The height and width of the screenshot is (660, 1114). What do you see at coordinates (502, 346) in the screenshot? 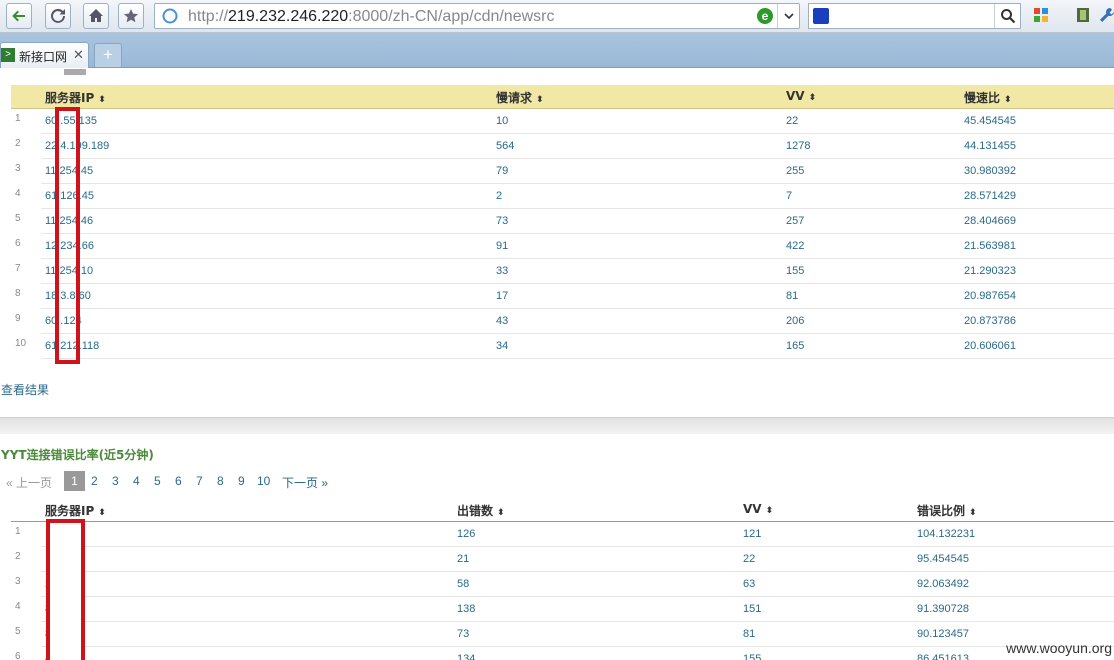
I see `cell-count: 34` at bounding box center [502, 346].